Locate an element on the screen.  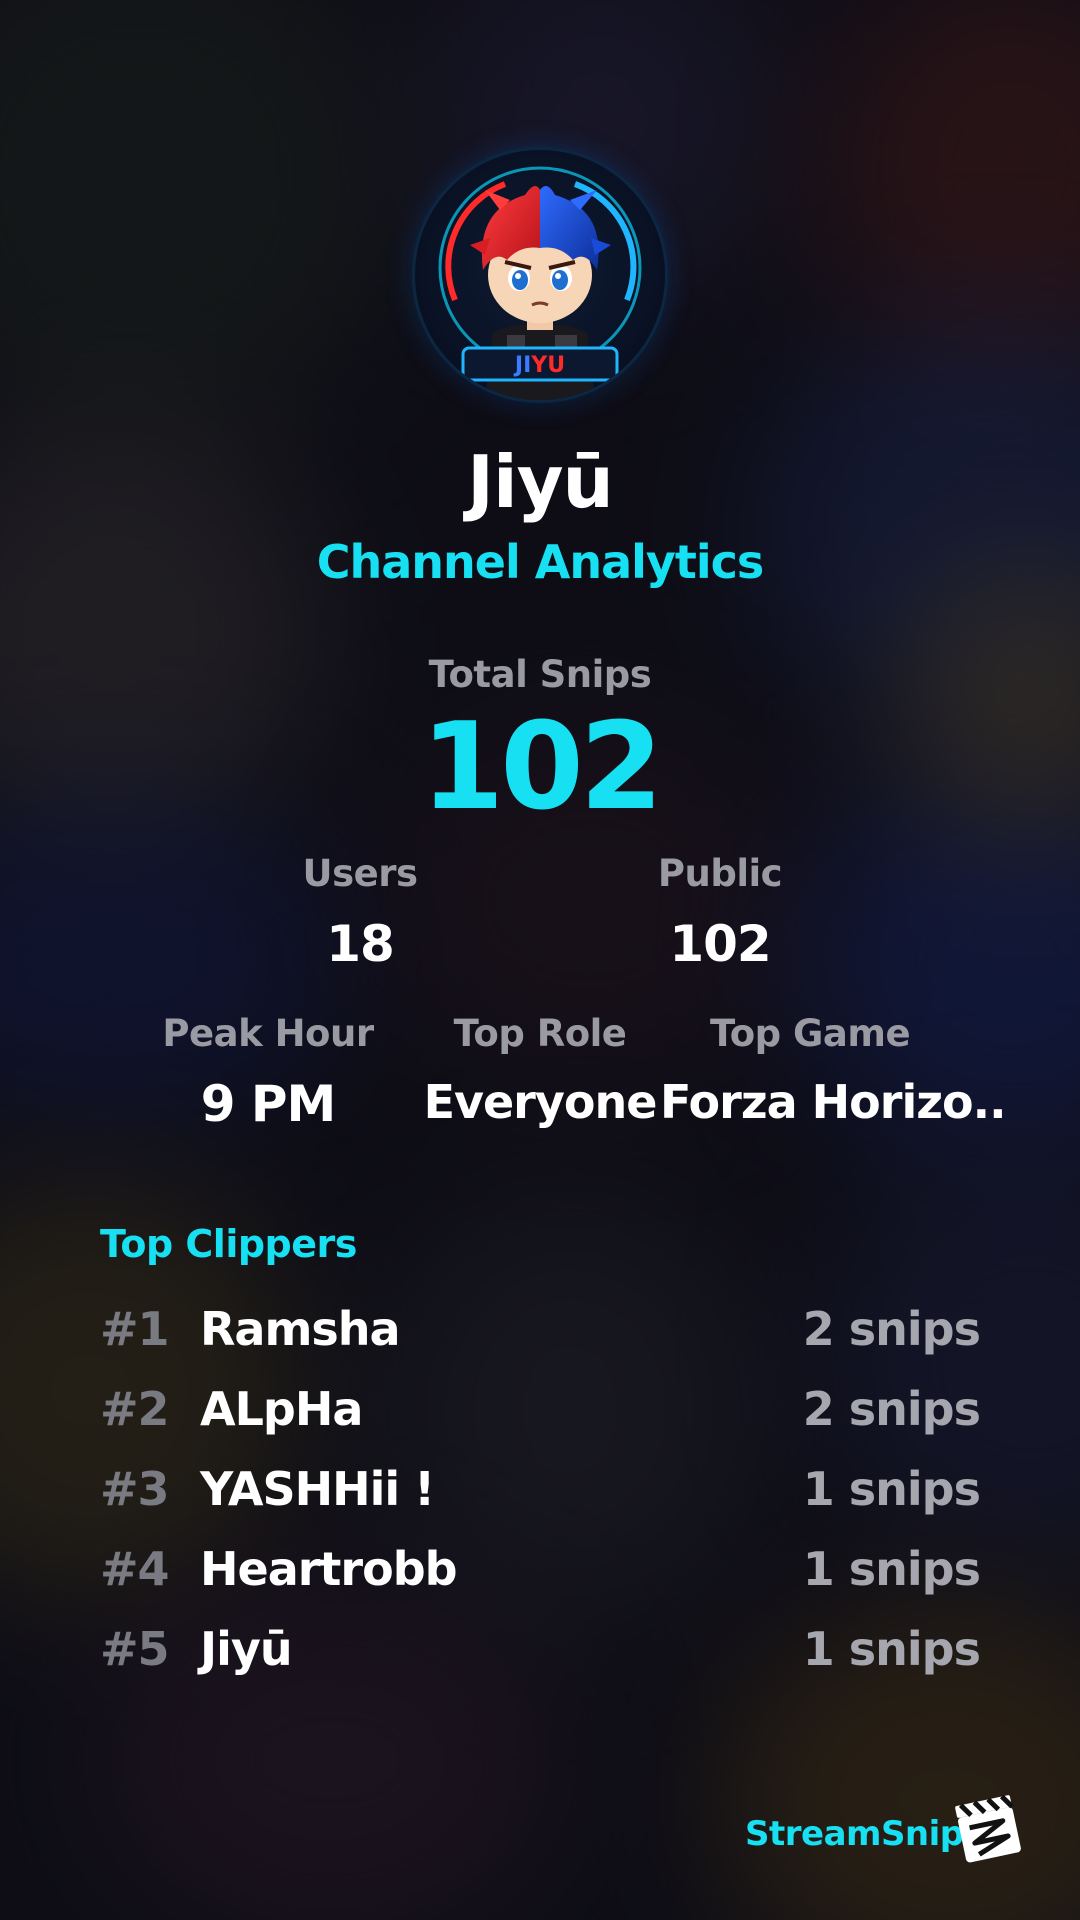
clipper-row: #5 Jiyū 1 snips is located at coordinates (540, 1652).